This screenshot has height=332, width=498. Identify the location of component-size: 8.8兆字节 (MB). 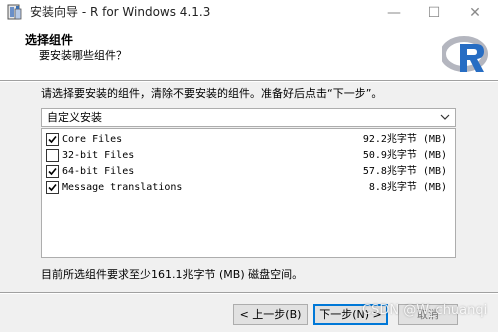
(407, 187).